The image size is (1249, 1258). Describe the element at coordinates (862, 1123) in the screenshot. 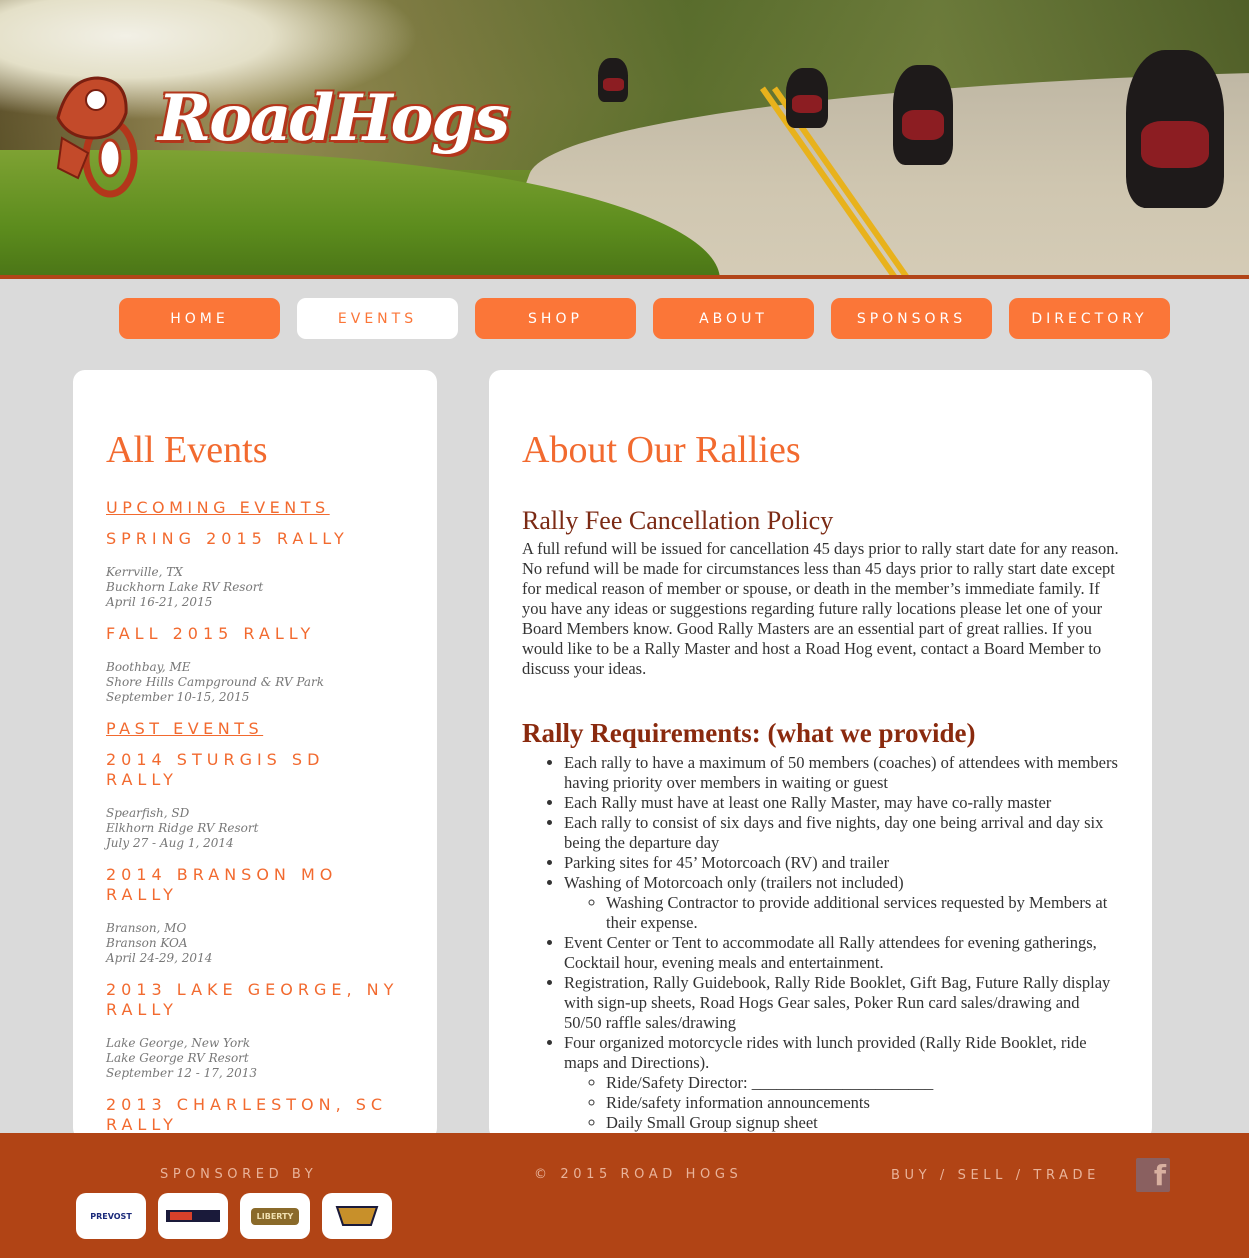

I see `sub-list-item: Daily Small Group signup sheet` at that location.